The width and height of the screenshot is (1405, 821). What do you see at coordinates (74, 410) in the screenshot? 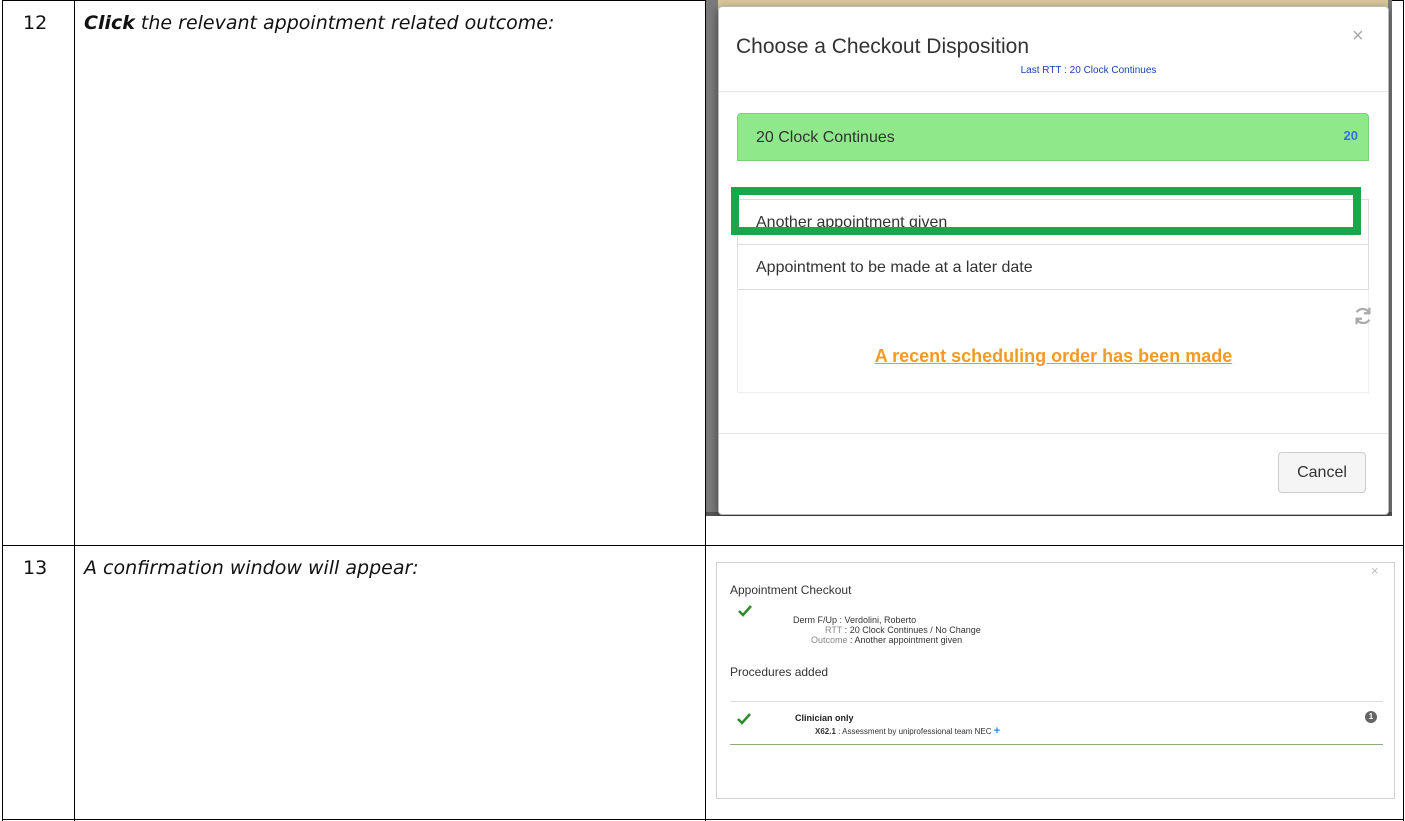
I see `table-border-col1` at bounding box center [74, 410].